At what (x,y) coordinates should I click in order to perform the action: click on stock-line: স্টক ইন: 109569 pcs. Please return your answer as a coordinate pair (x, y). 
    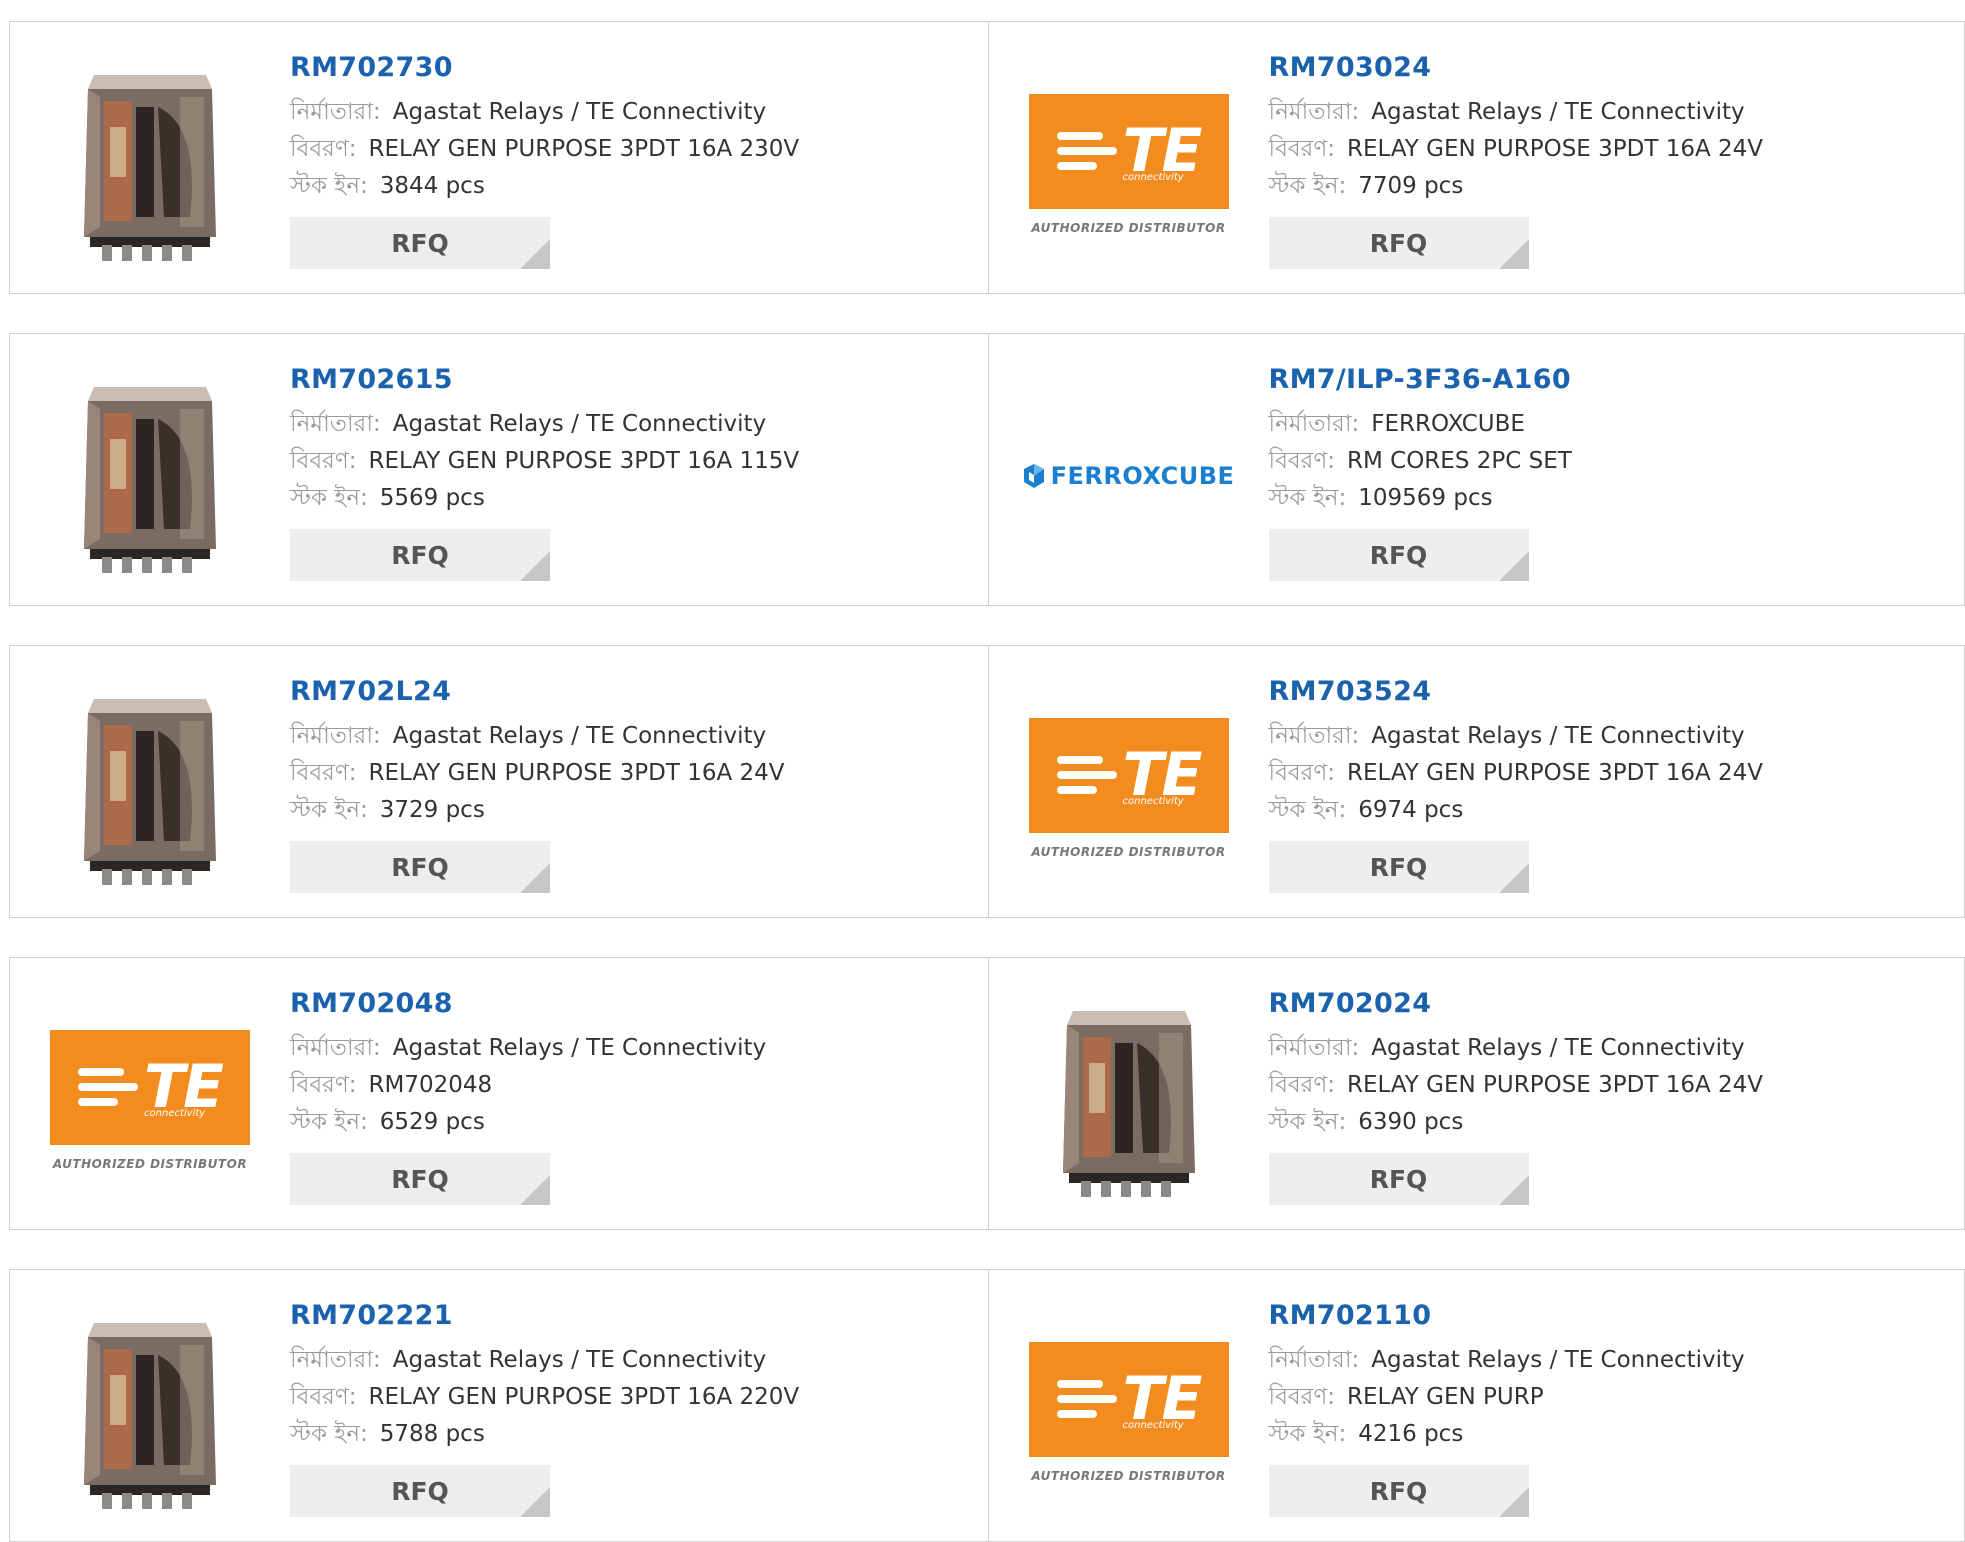
    Looking at the image, I should click on (1420, 498).